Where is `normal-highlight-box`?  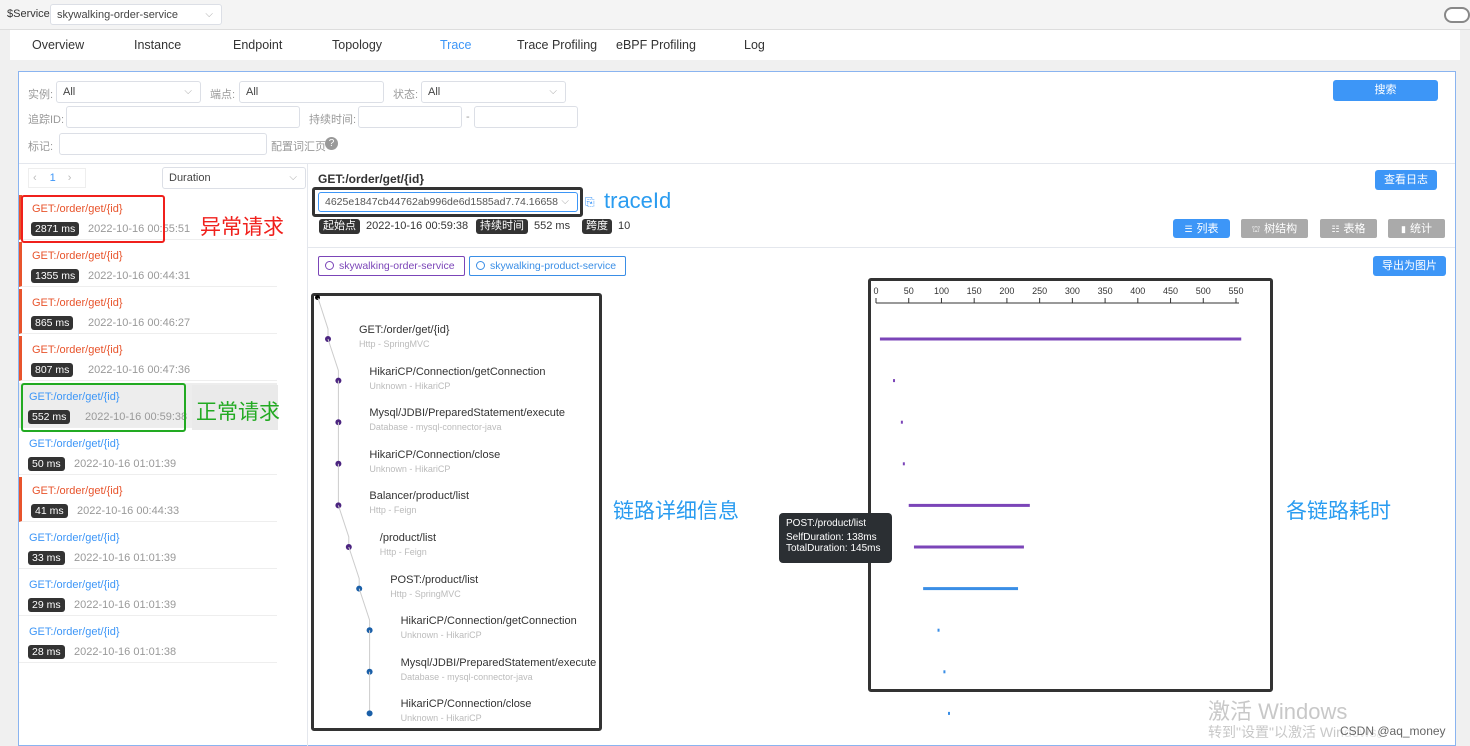
normal-highlight-box is located at coordinates (103, 407).